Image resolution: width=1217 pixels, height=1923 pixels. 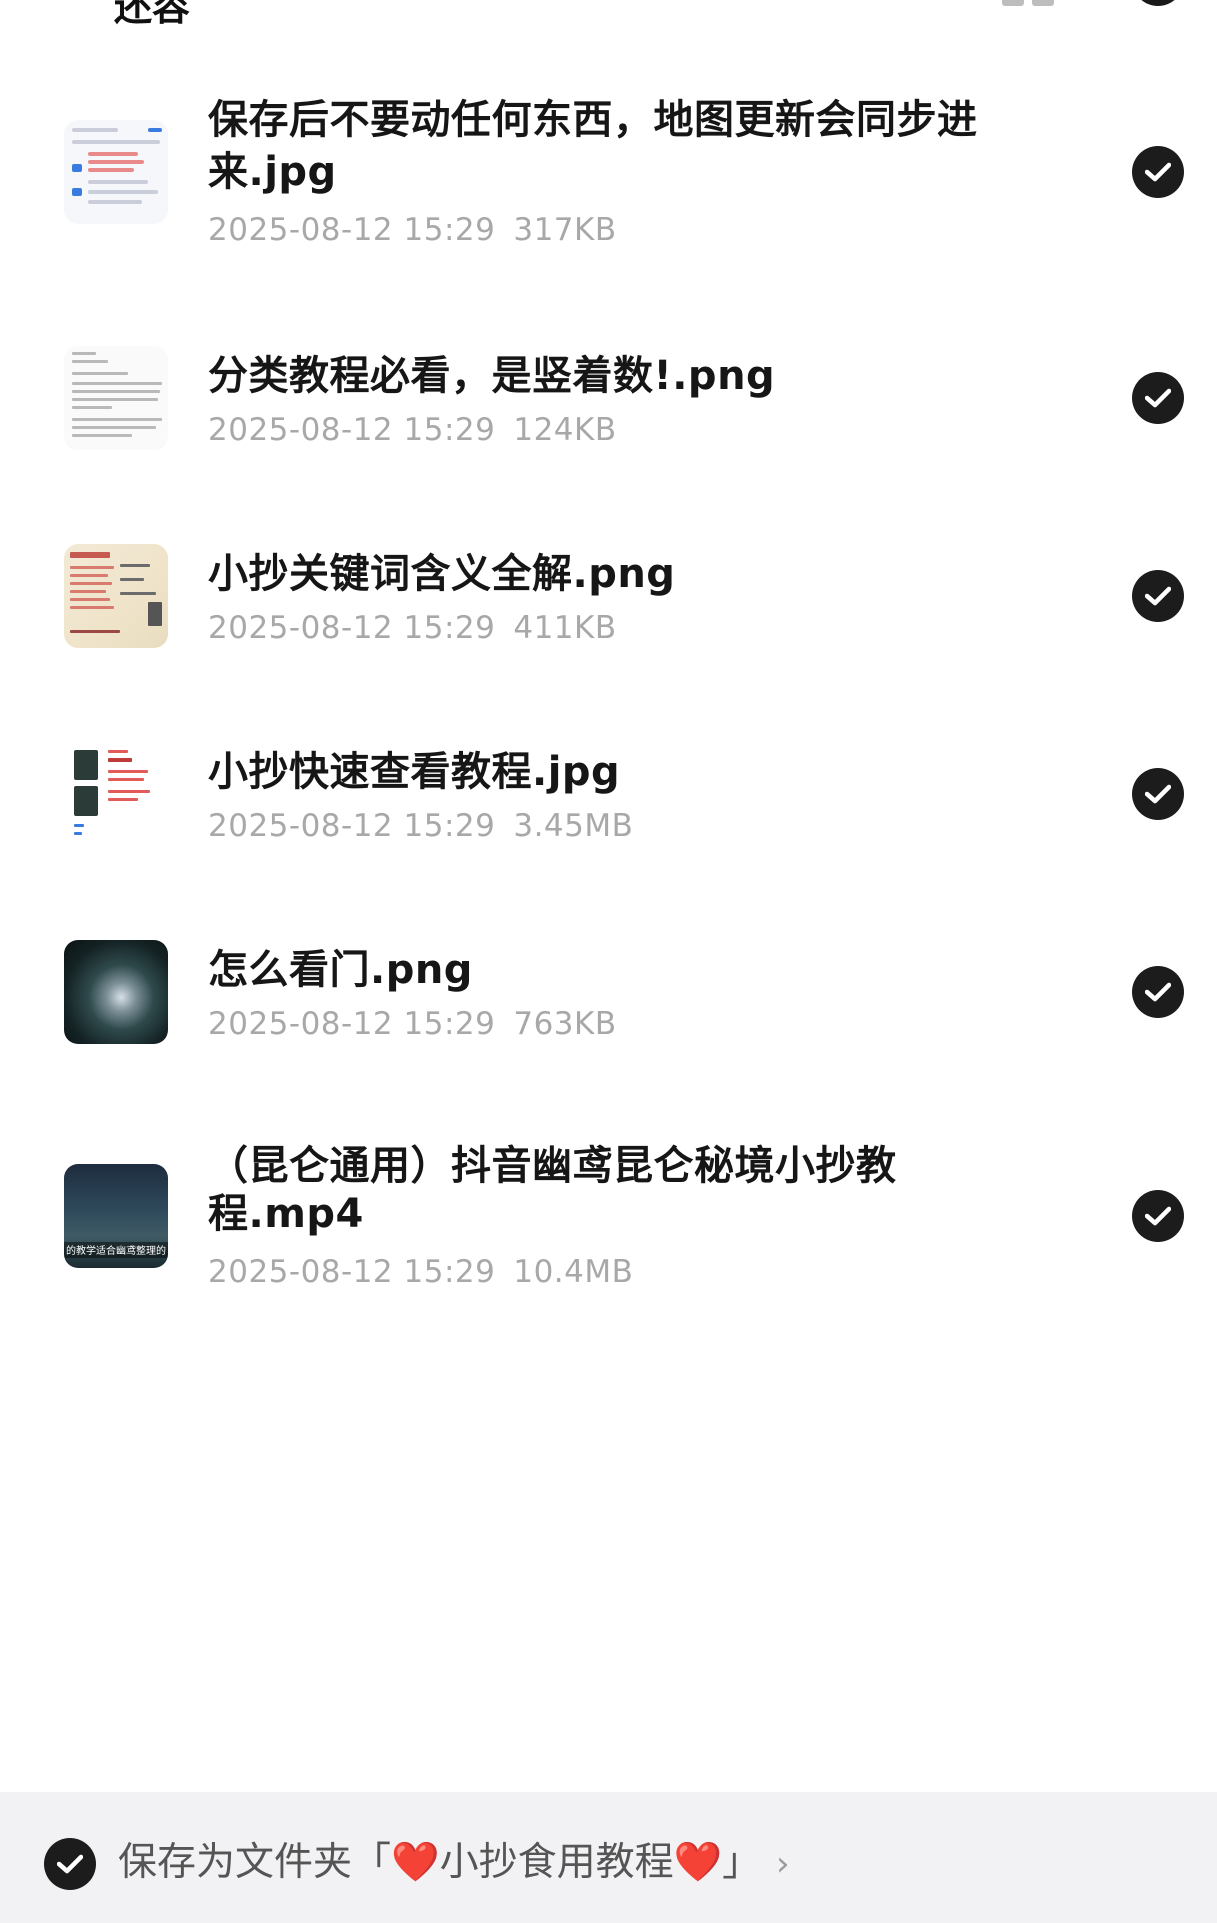 What do you see at coordinates (573, 1272) in the screenshot?
I see `file-size: 10.4MB` at bounding box center [573, 1272].